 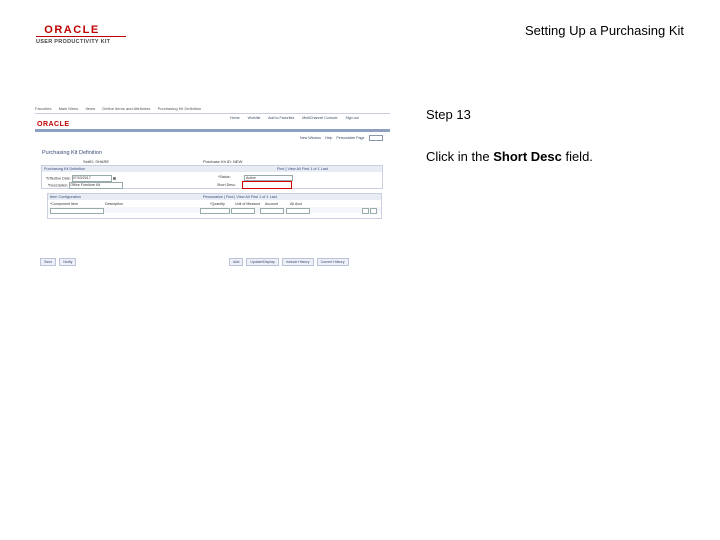 I want to click on col-alt-acct: Alt Acct, so click(x=296, y=204).